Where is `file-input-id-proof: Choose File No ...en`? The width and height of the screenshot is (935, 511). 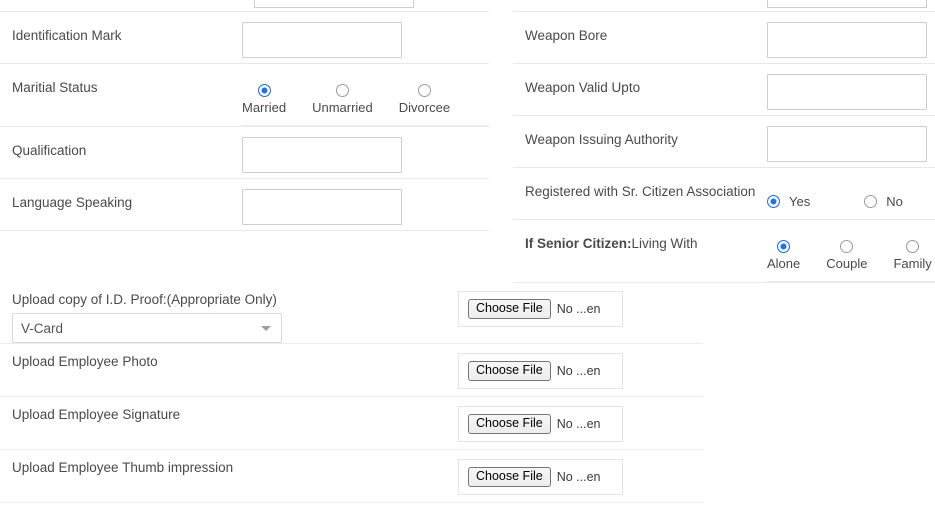
file-input-id-proof: Choose File No ...en is located at coordinates (540, 309).